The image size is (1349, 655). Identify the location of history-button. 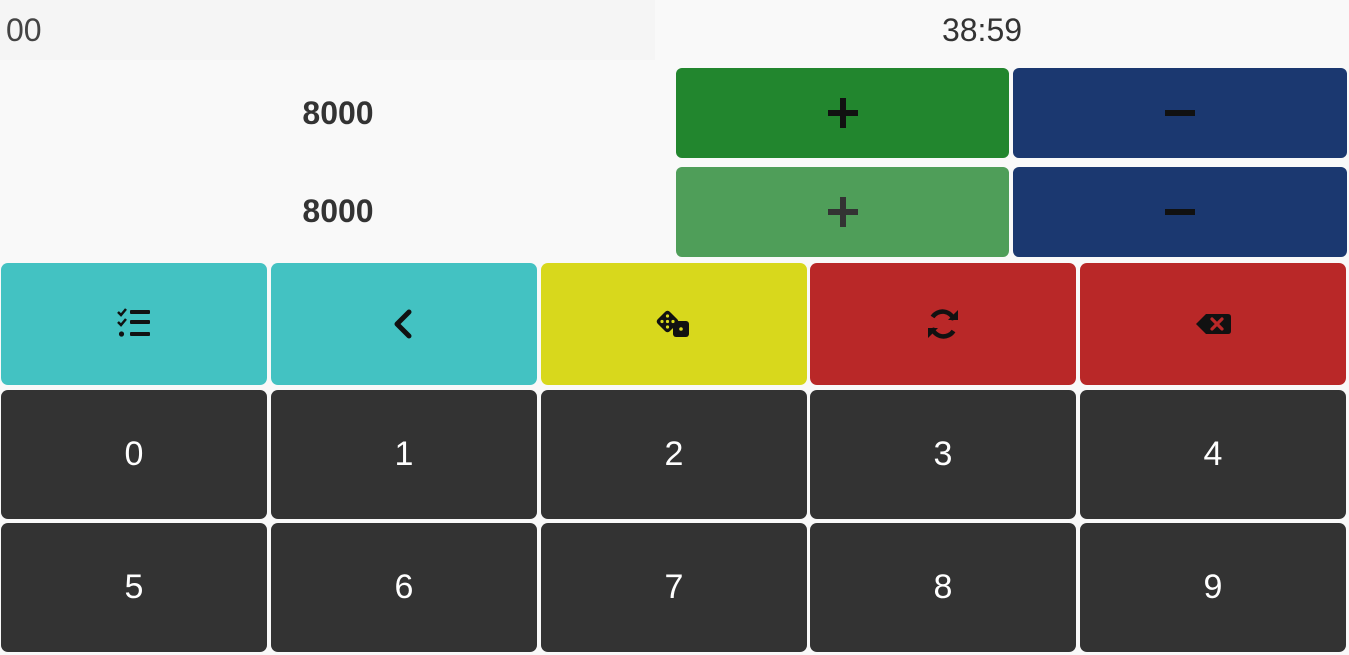
(134, 324).